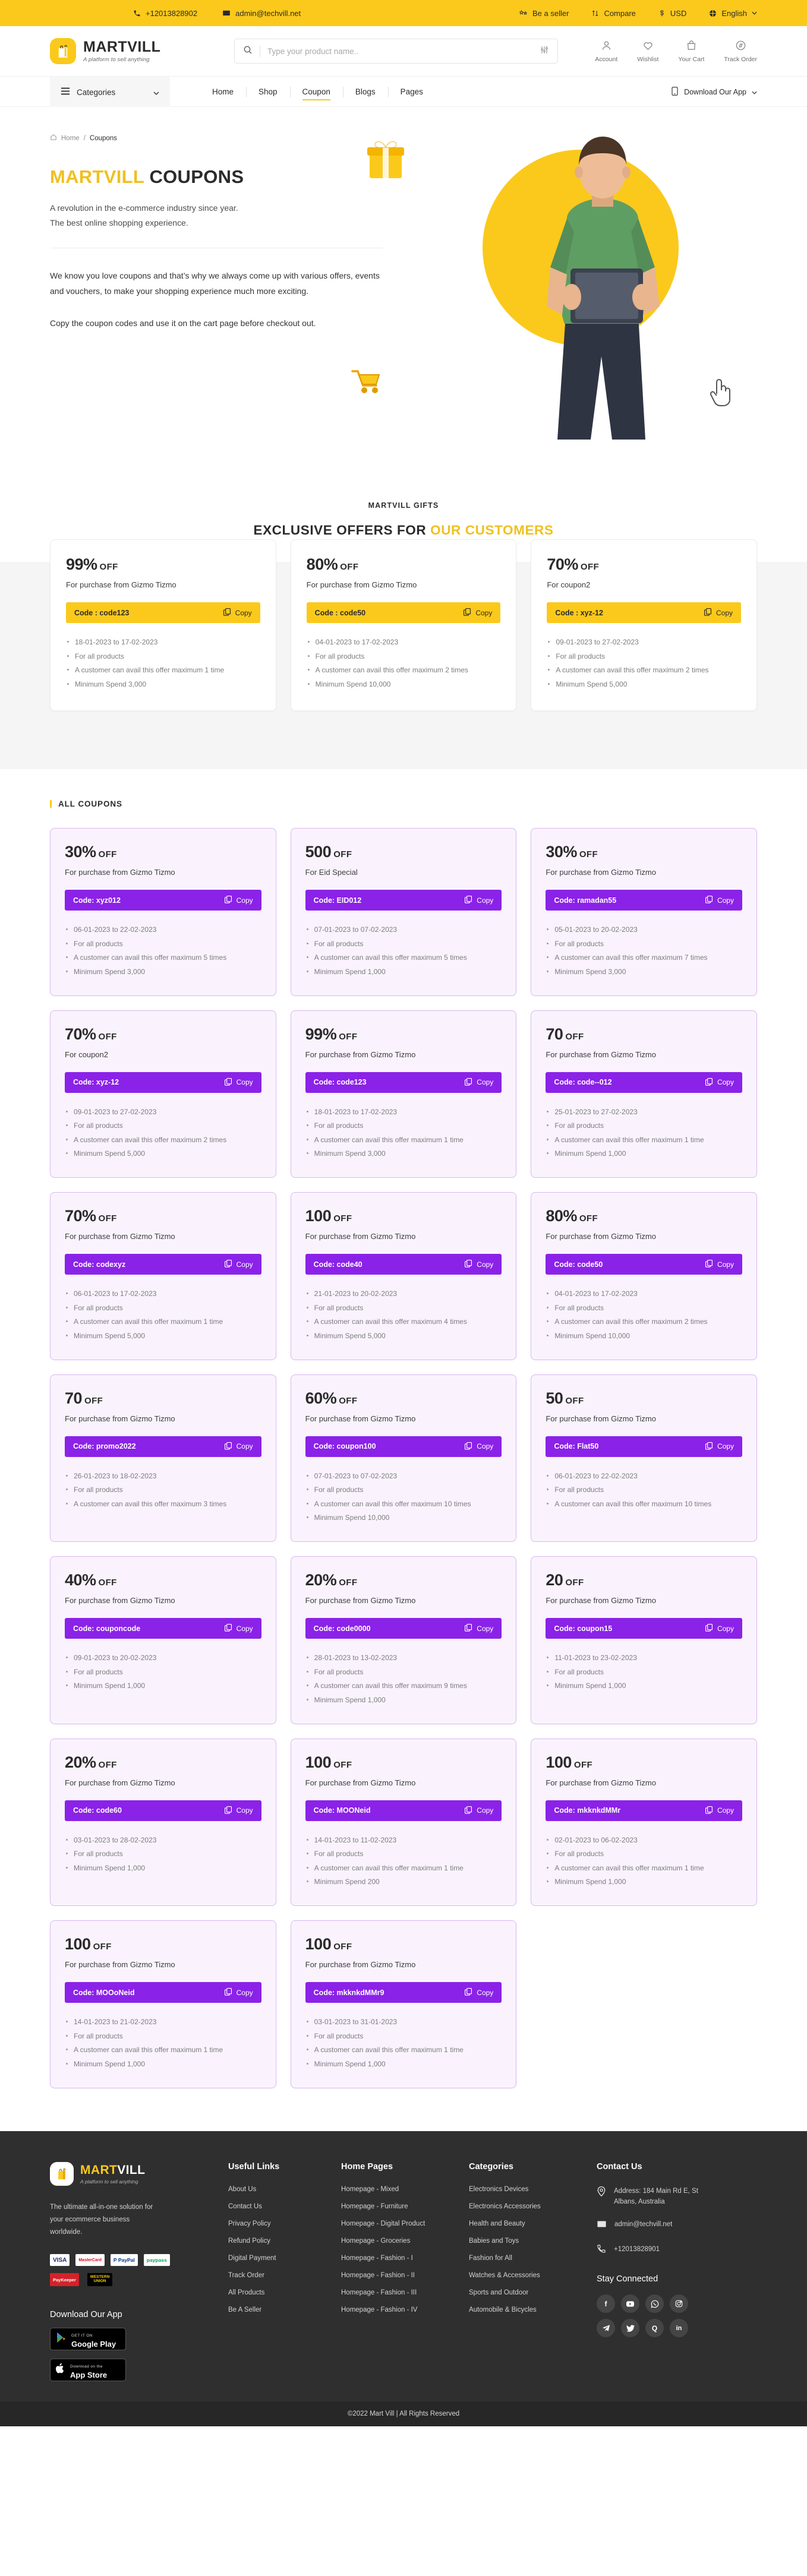 This screenshot has height=2576, width=807. What do you see at coordinates (403, 1446) in the screenshot?
I see `coupon-code-button: Code: coupon100 Copy` at bounding box center [403, 1446].